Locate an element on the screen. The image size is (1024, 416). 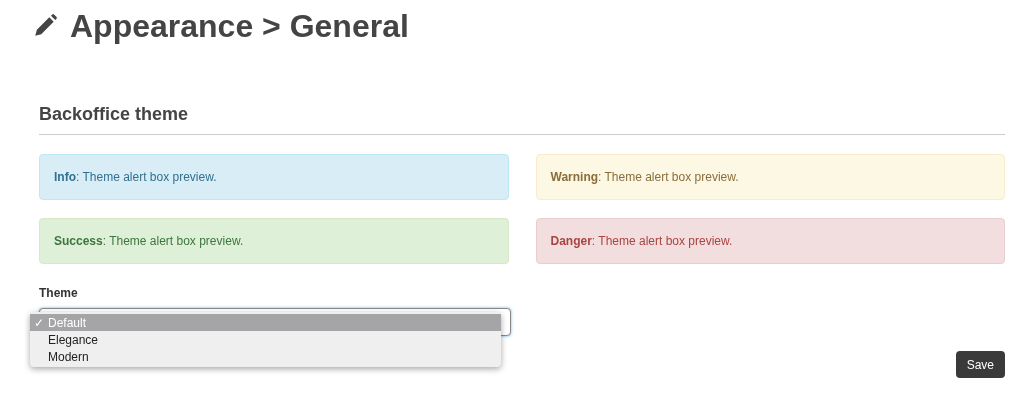
alert-text: Warning: Theme alert box preview. is located at coordinates (644, 177).